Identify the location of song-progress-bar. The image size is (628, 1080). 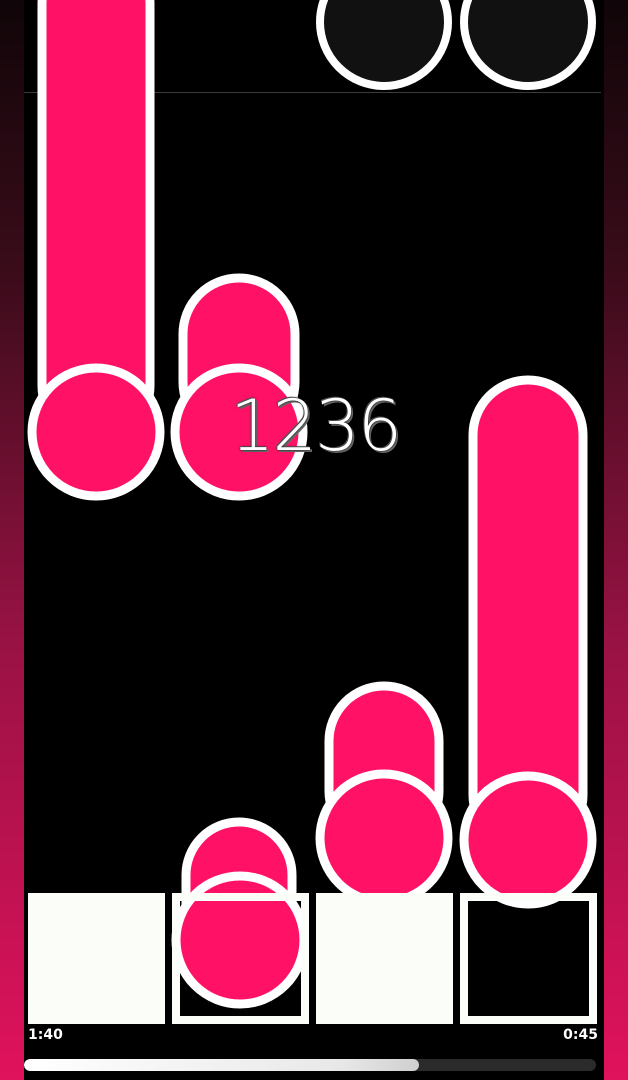
(310, 1065).